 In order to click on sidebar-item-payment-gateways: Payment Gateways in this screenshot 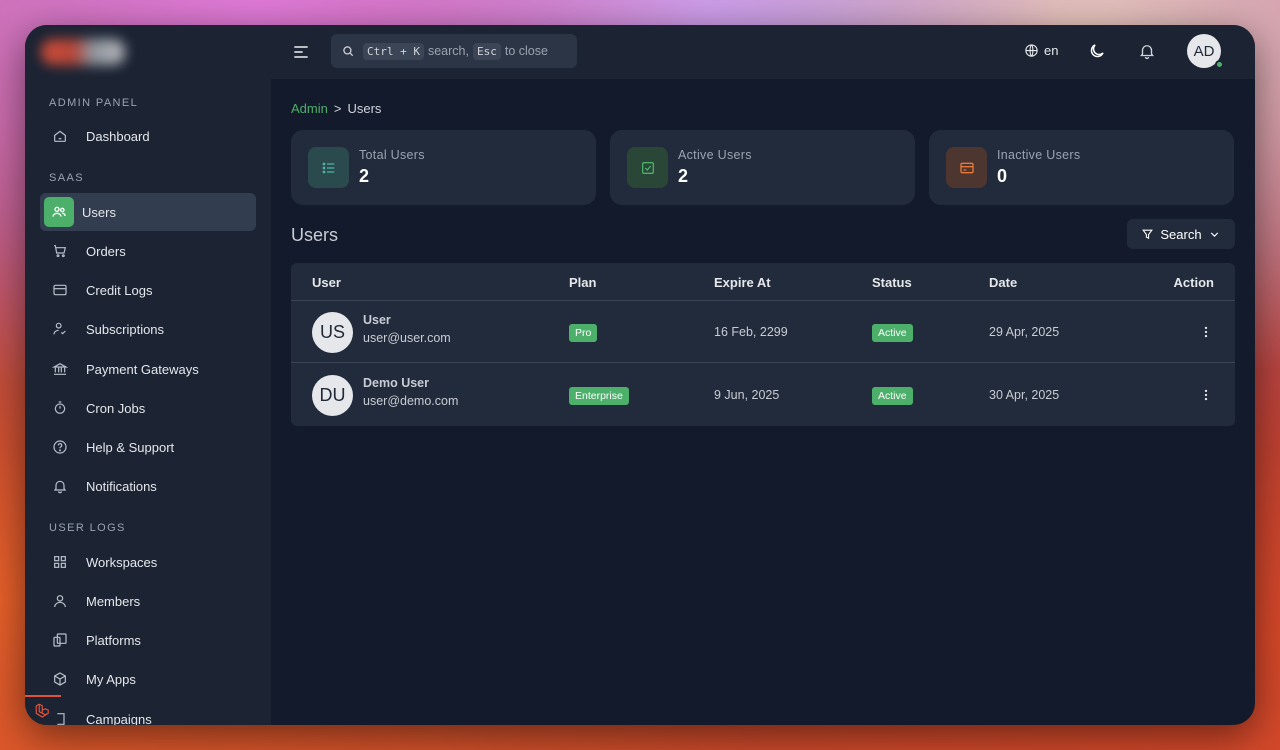, I will do `click(148, 369)`.